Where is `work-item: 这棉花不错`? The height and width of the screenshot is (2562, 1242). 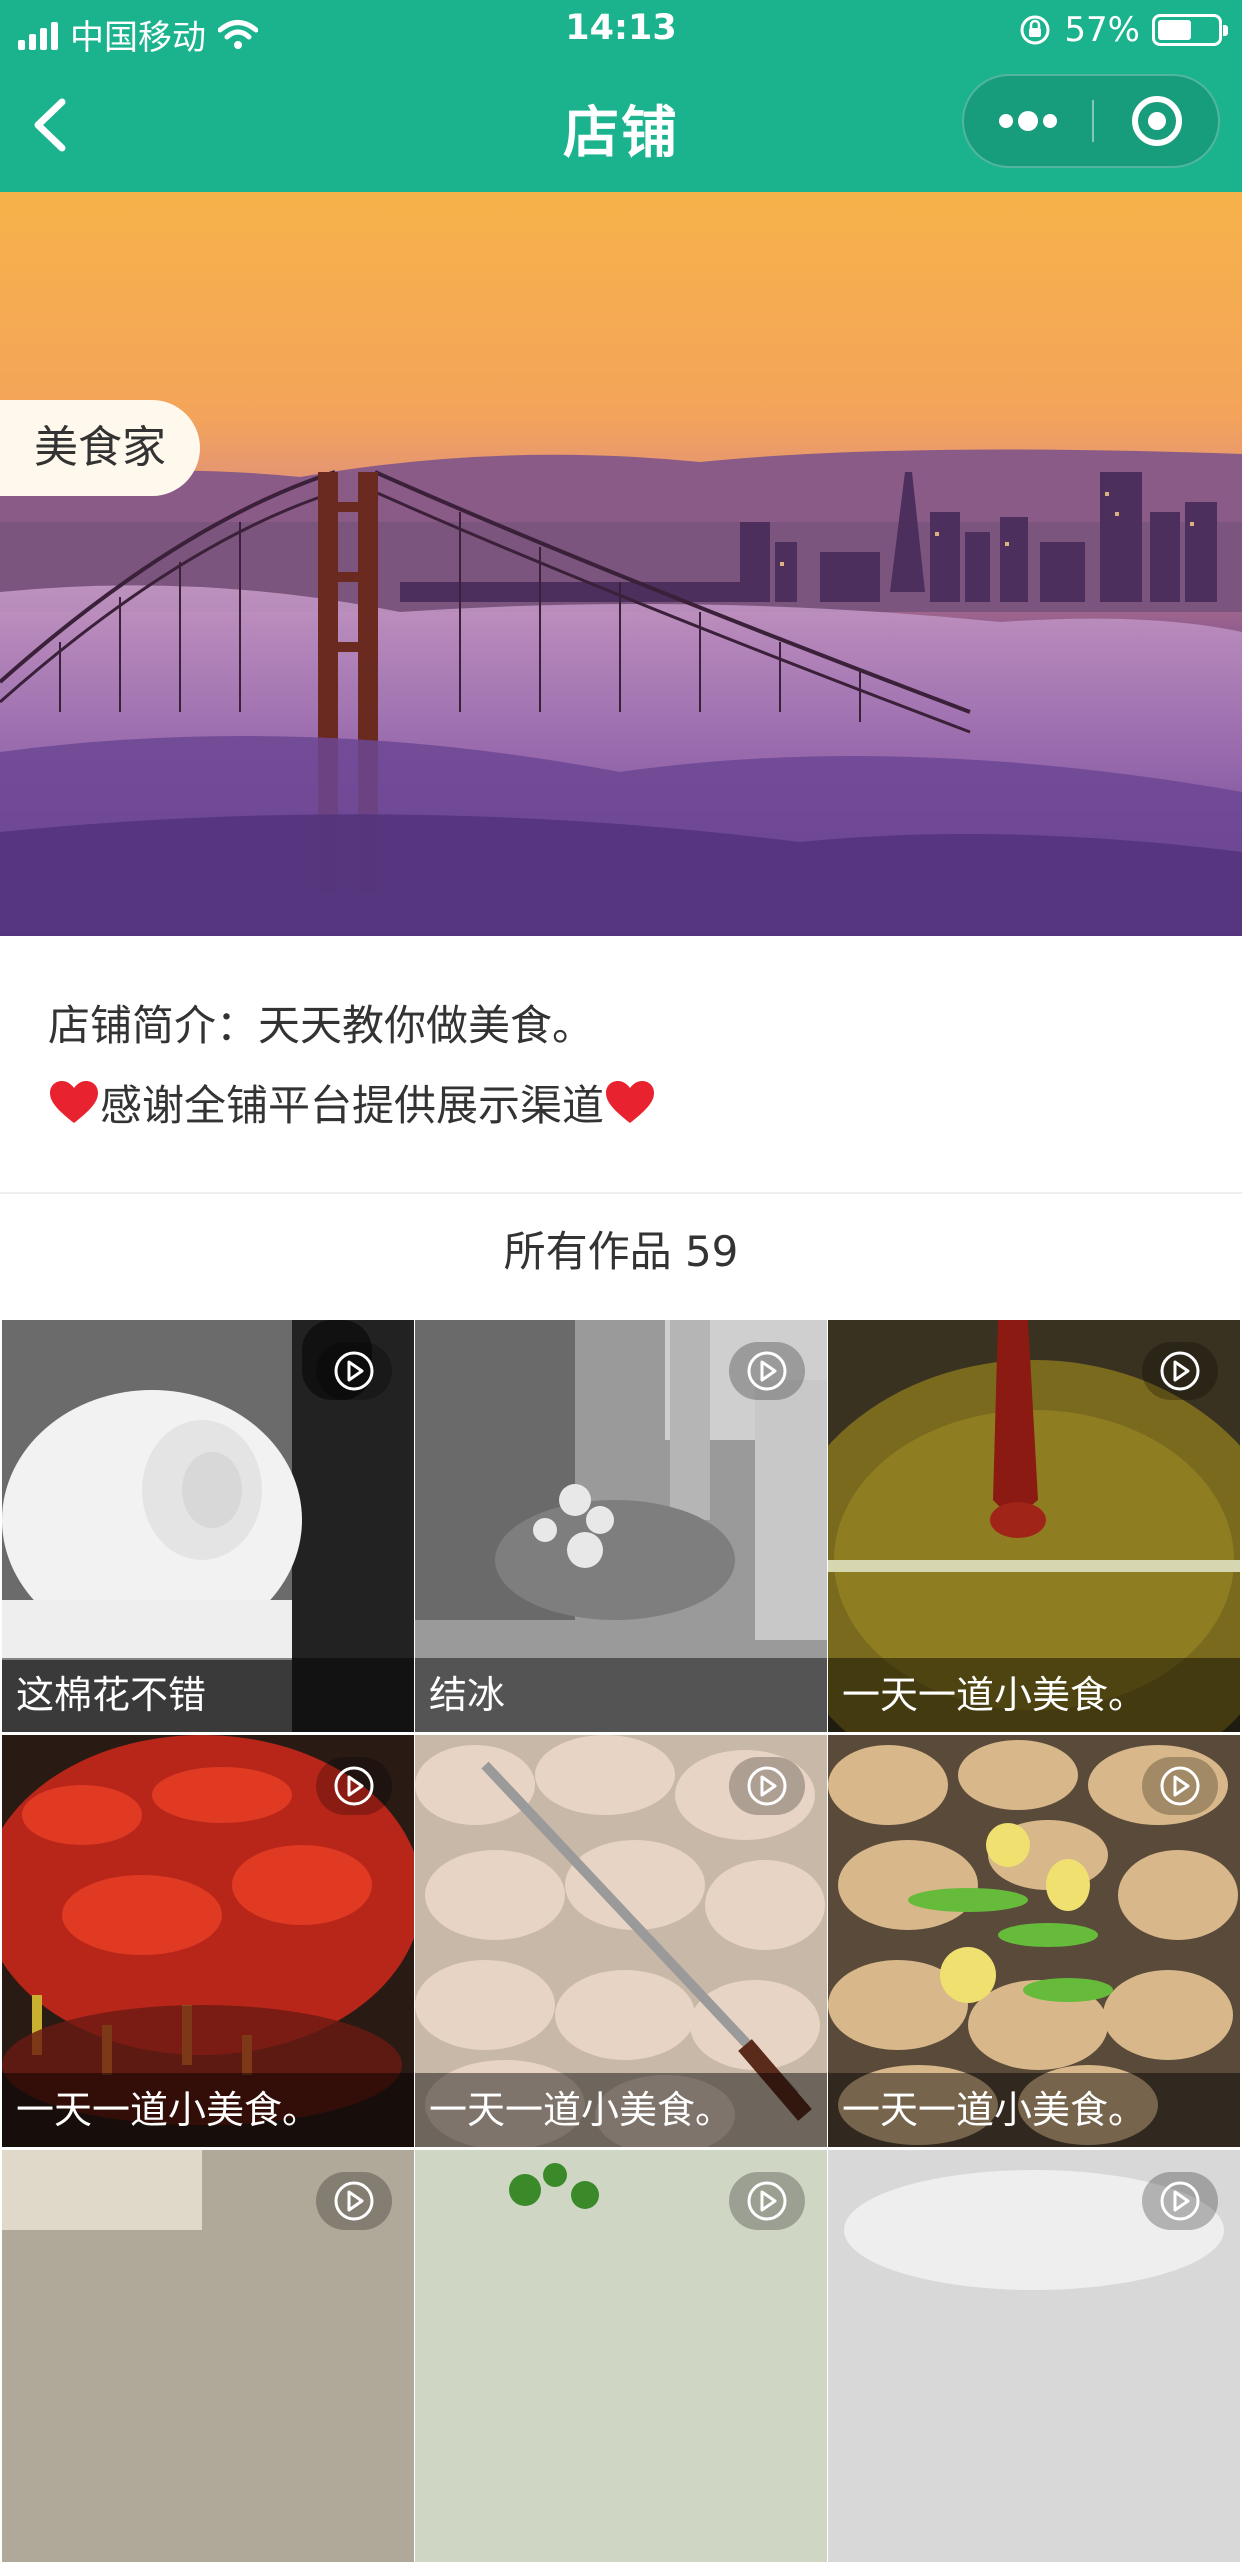 work-item: 这棉花不错 is located at coordinates (208, 1526).